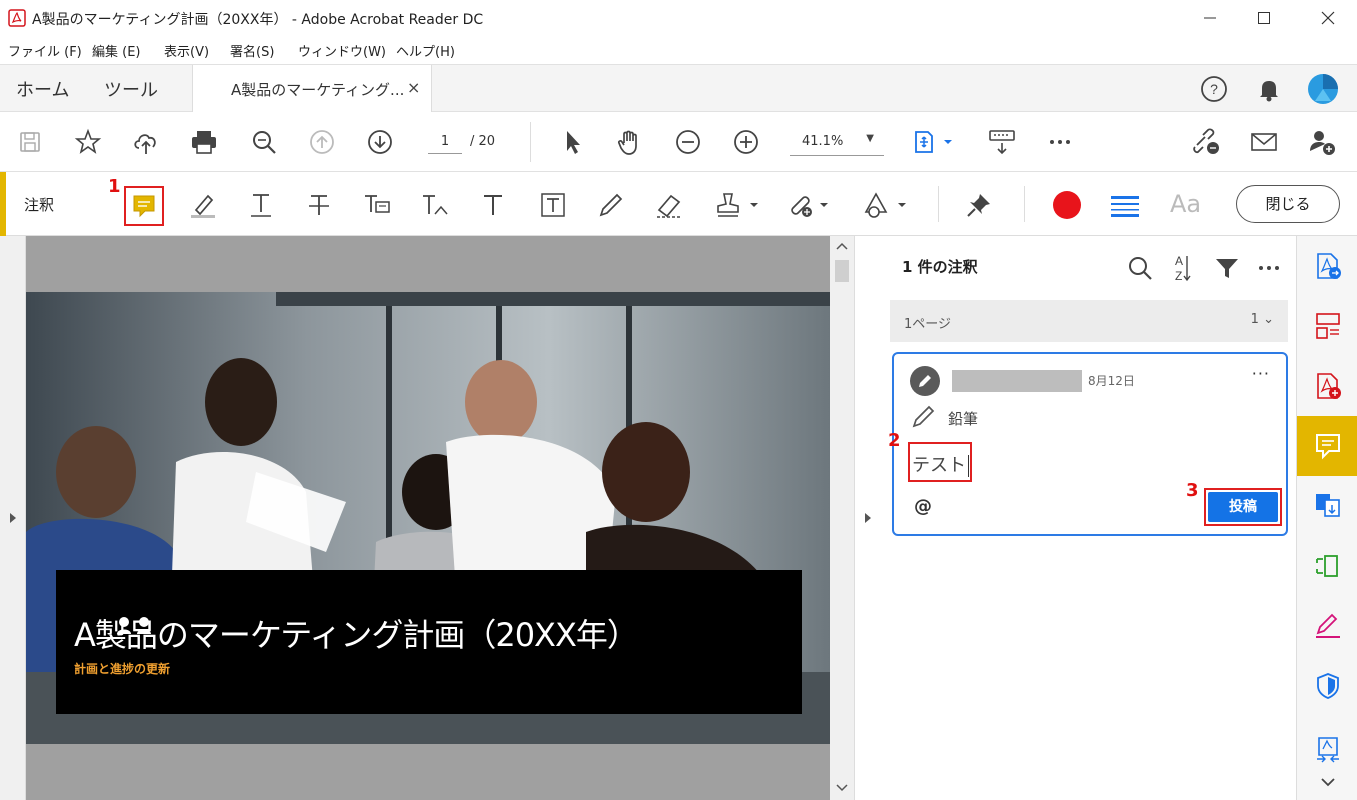  What do you see at coordinates (842, 518) in the screenshot?
I see `document-scrollbar` at bounding box center [842, 518].